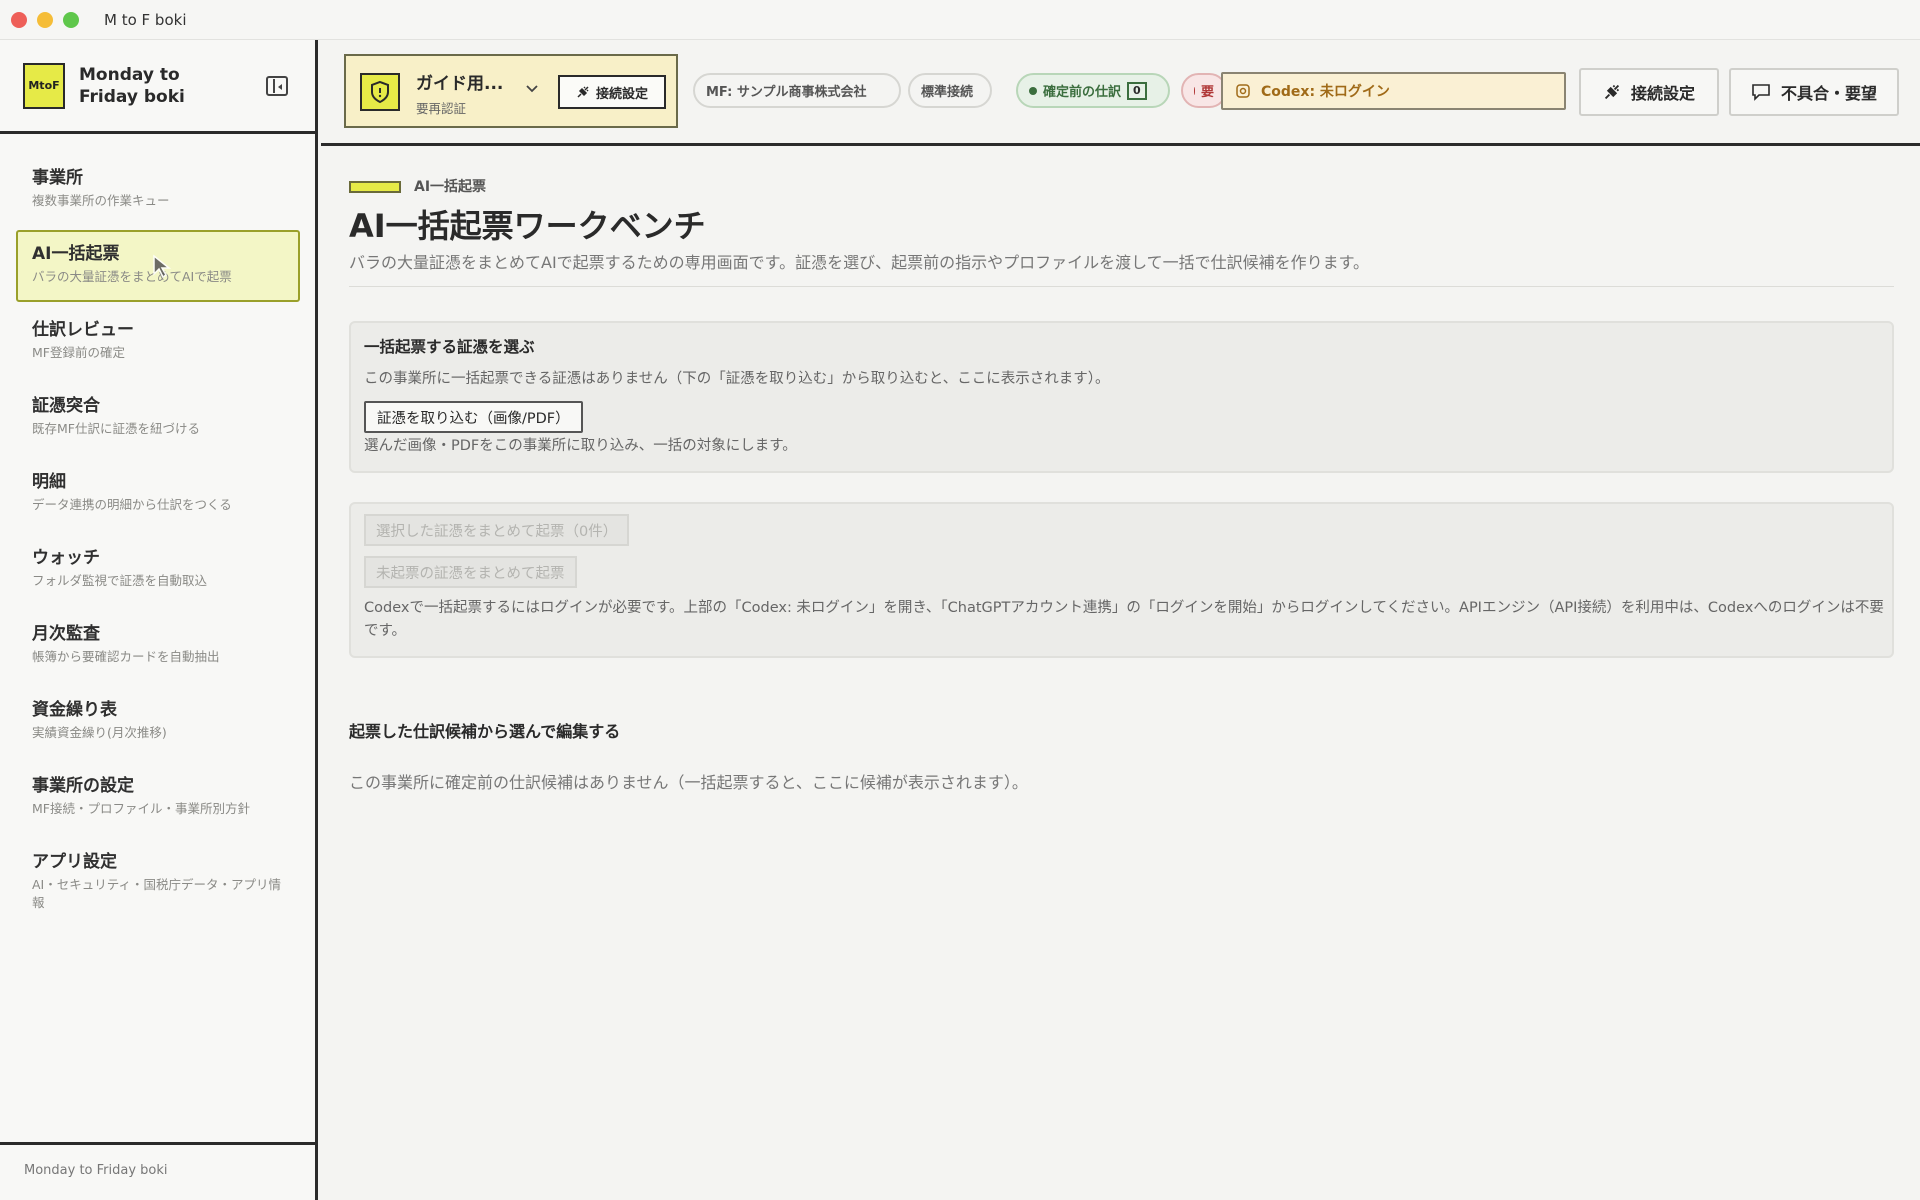 Image resolution: width=1920 pixels, height=1200 pixels. What do you see at coordinates (1121, 286) in the screenshot?
I see `divider` at bounding box center [1121, 286].